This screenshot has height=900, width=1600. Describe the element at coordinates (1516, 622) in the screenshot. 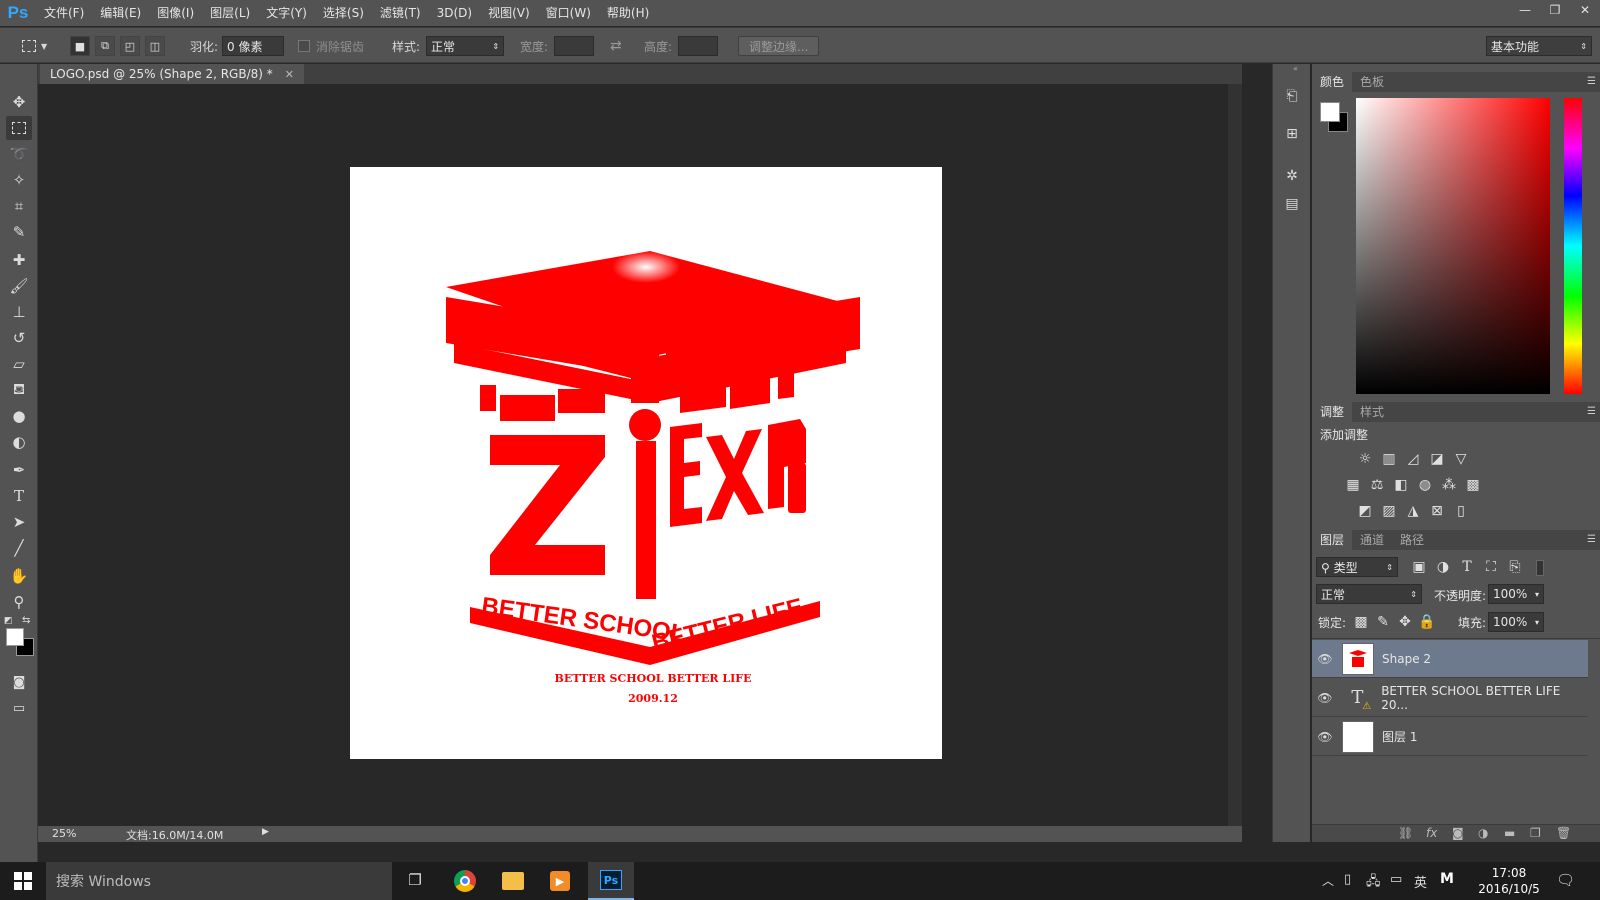

I see `fill-input: 100% ▾` at that location.